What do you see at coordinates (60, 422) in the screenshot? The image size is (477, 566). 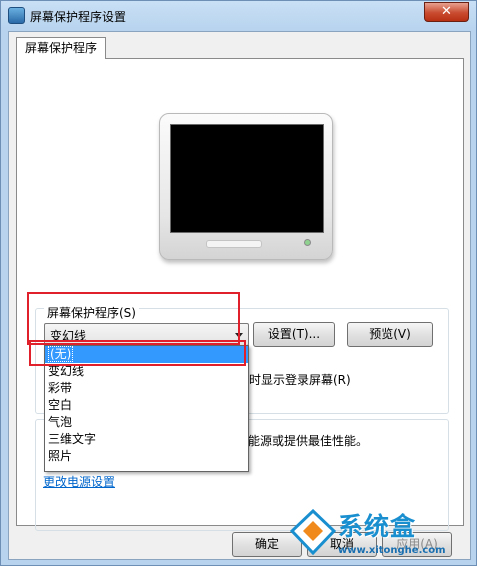 I see `dropdown-option-label: 气泡` at bounding box center [60, 422].